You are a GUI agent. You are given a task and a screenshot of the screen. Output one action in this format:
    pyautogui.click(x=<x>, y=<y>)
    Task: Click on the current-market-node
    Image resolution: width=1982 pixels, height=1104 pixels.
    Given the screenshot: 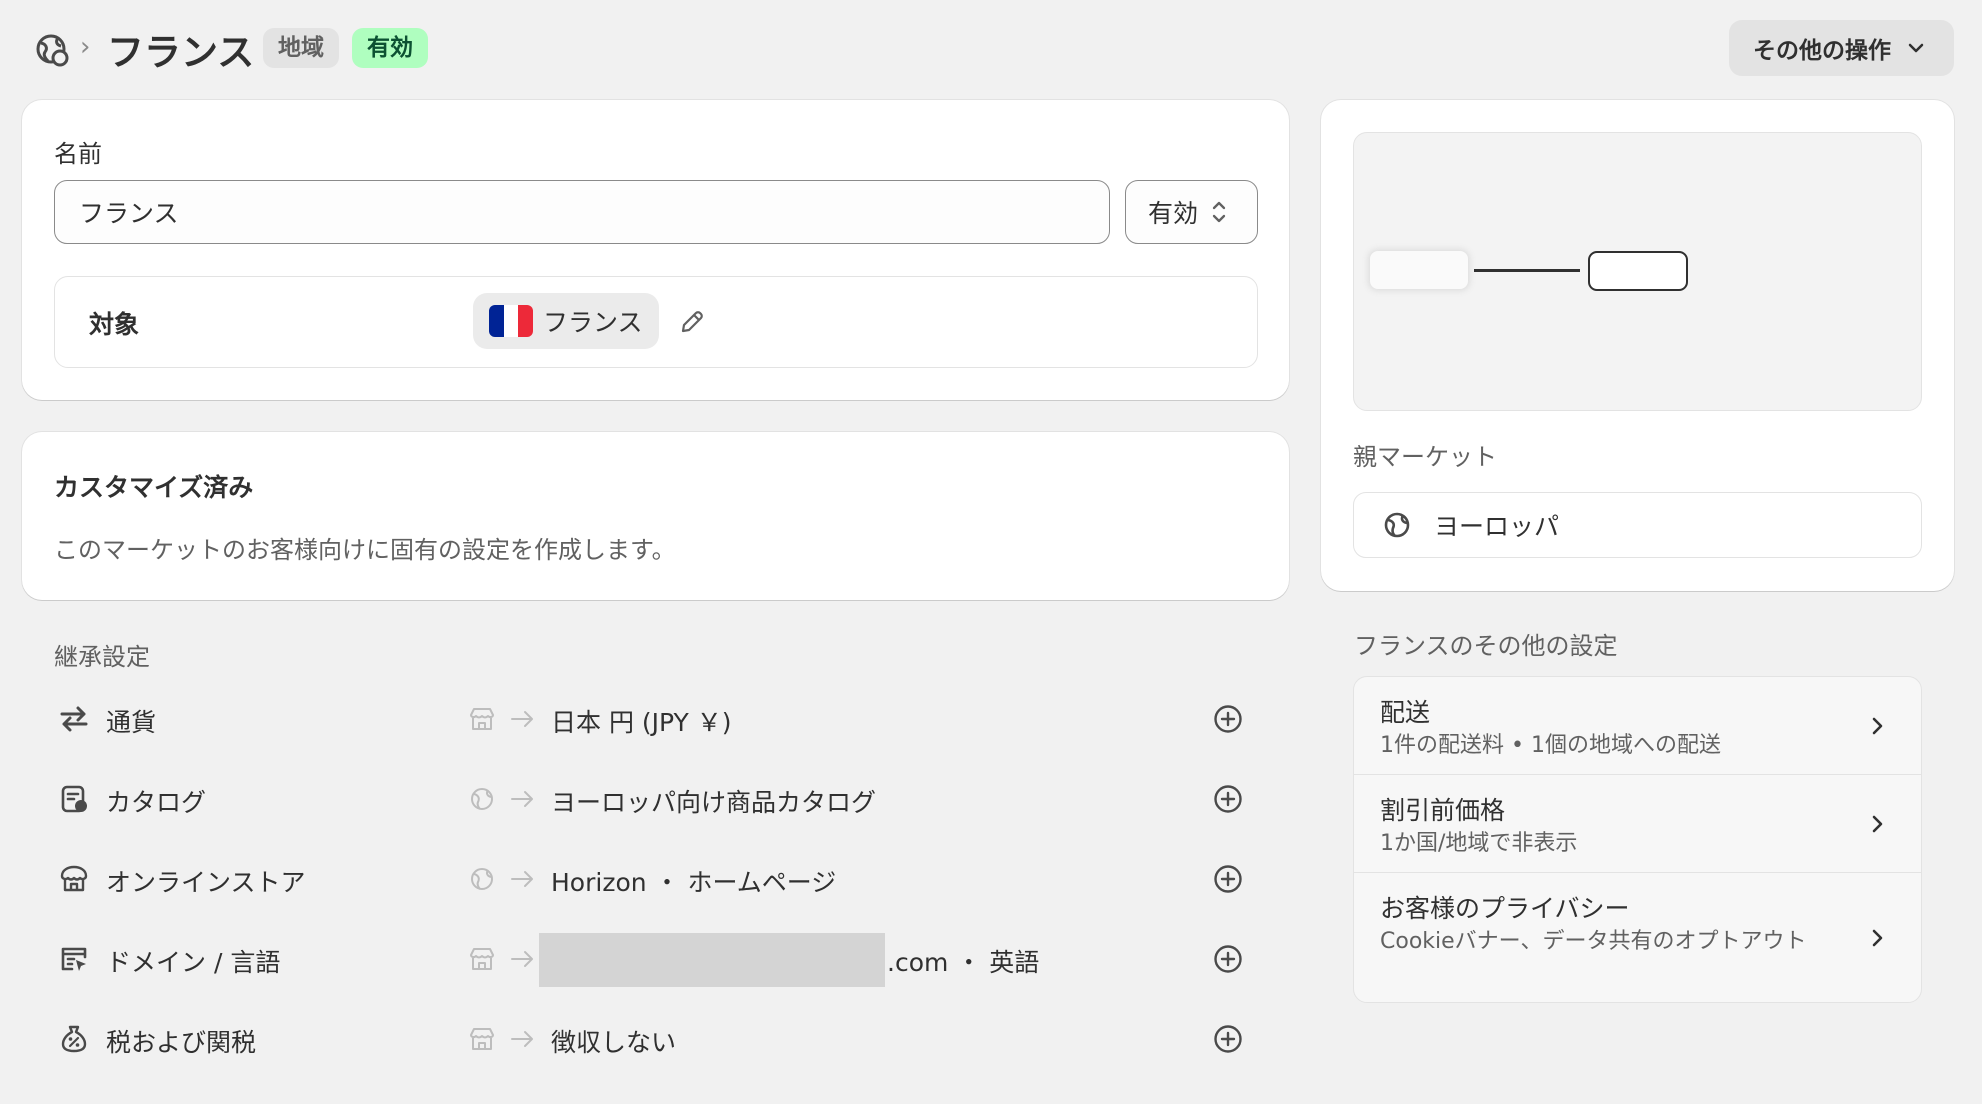 What is the action you would take?
    pyautogui.click(x=1638, y=271)
    